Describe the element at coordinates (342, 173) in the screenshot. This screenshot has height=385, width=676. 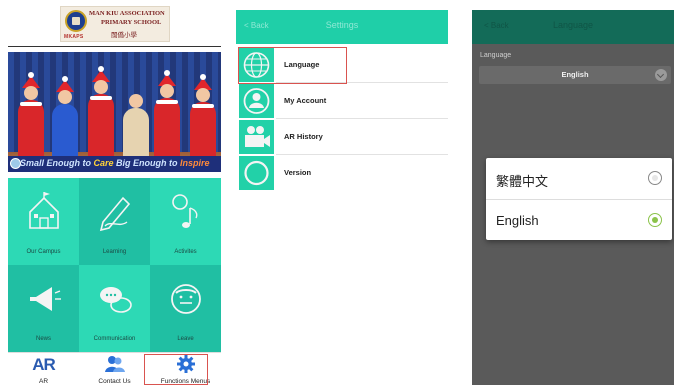
I see `setting-version: Version` at that location.